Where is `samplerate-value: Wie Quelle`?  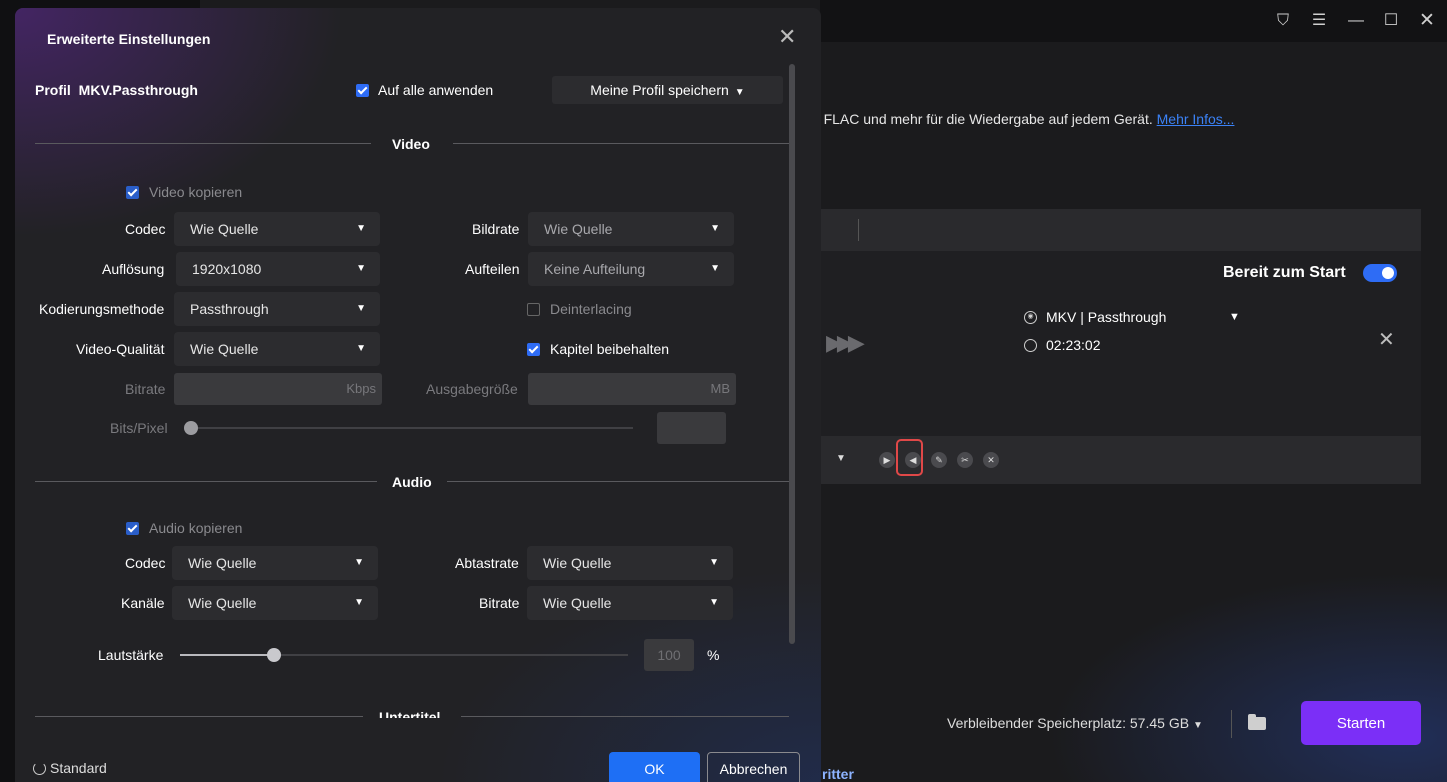 samplerate-value: Wie Quelle is located at coordinates (577, 563).